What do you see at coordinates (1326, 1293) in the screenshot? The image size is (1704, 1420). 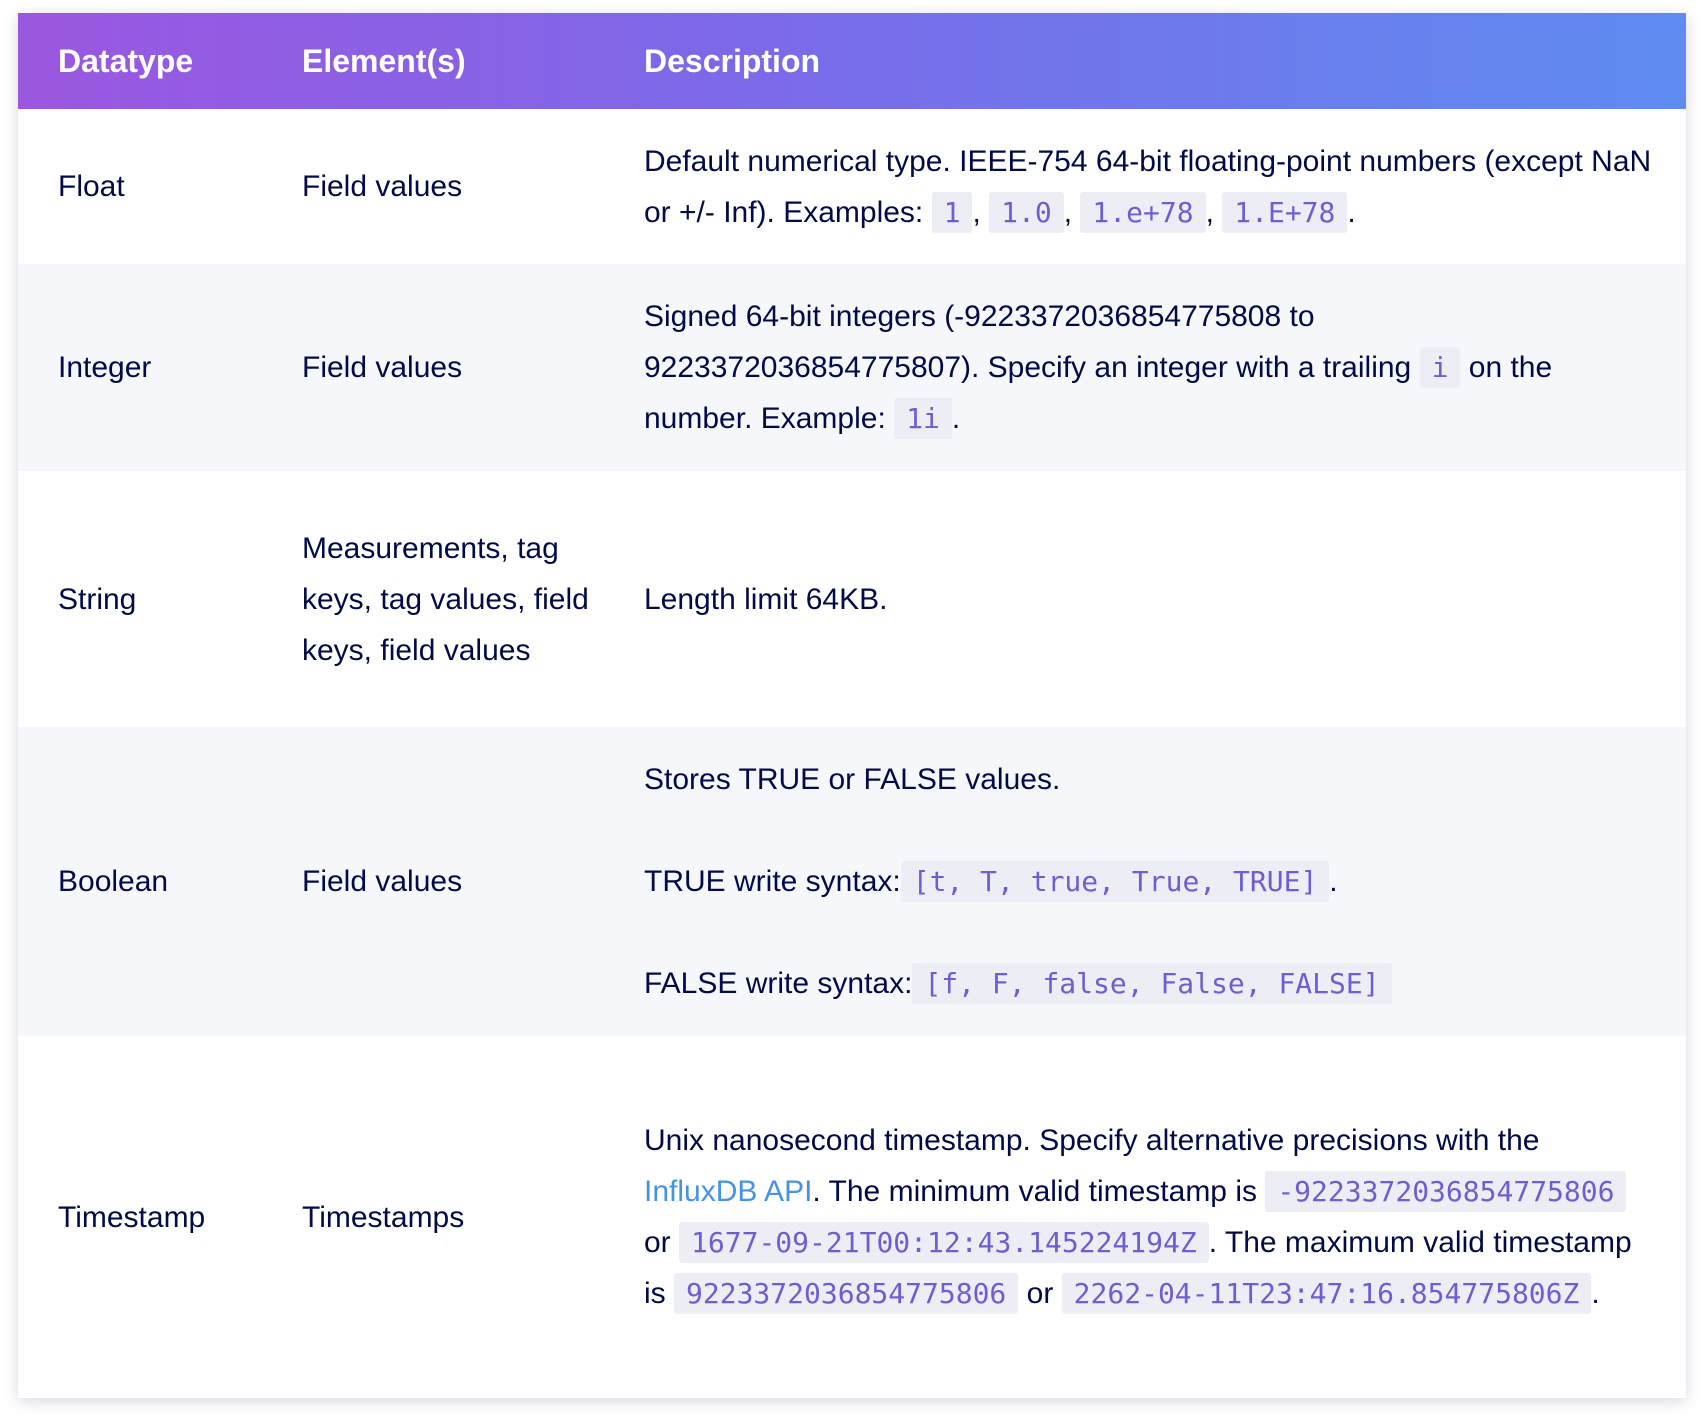 I see `max-timestamp-rfc-code: 2262-04-11T23:47:16.854775806Z` at bounding box center [1326, 1293].